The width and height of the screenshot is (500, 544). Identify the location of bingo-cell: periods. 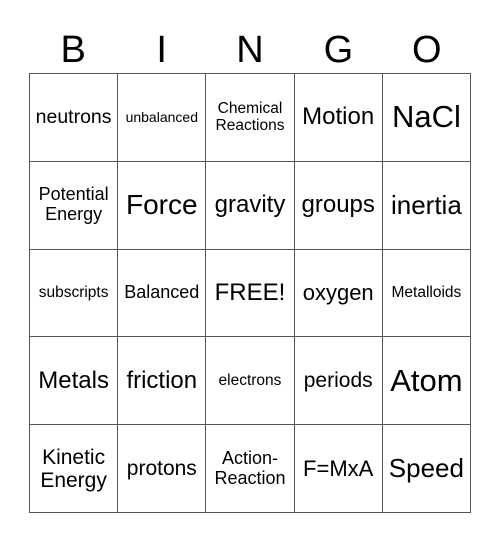
(338, 381).